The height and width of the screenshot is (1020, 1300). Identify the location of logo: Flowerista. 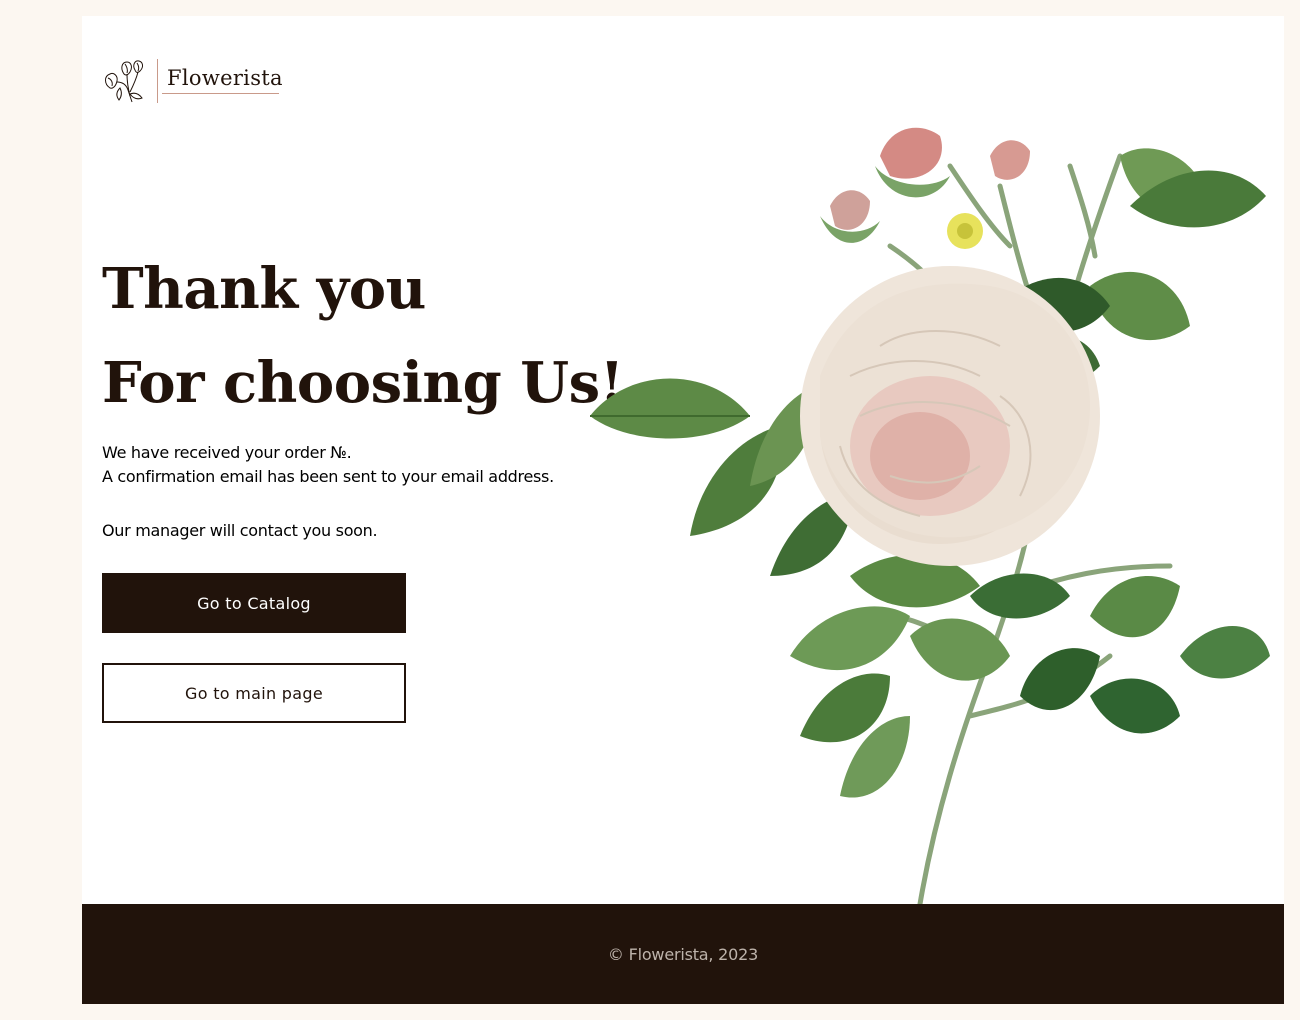
(192, 81).